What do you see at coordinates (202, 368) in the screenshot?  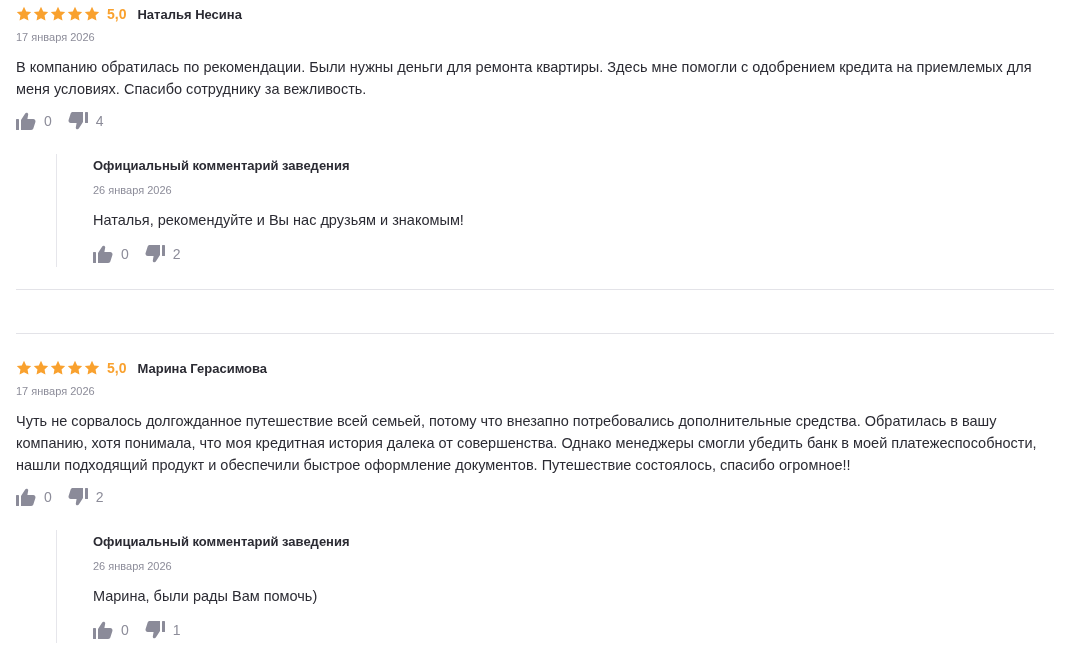 I see `author-name: Марина Герасимова` at bounding box center [202, 368].